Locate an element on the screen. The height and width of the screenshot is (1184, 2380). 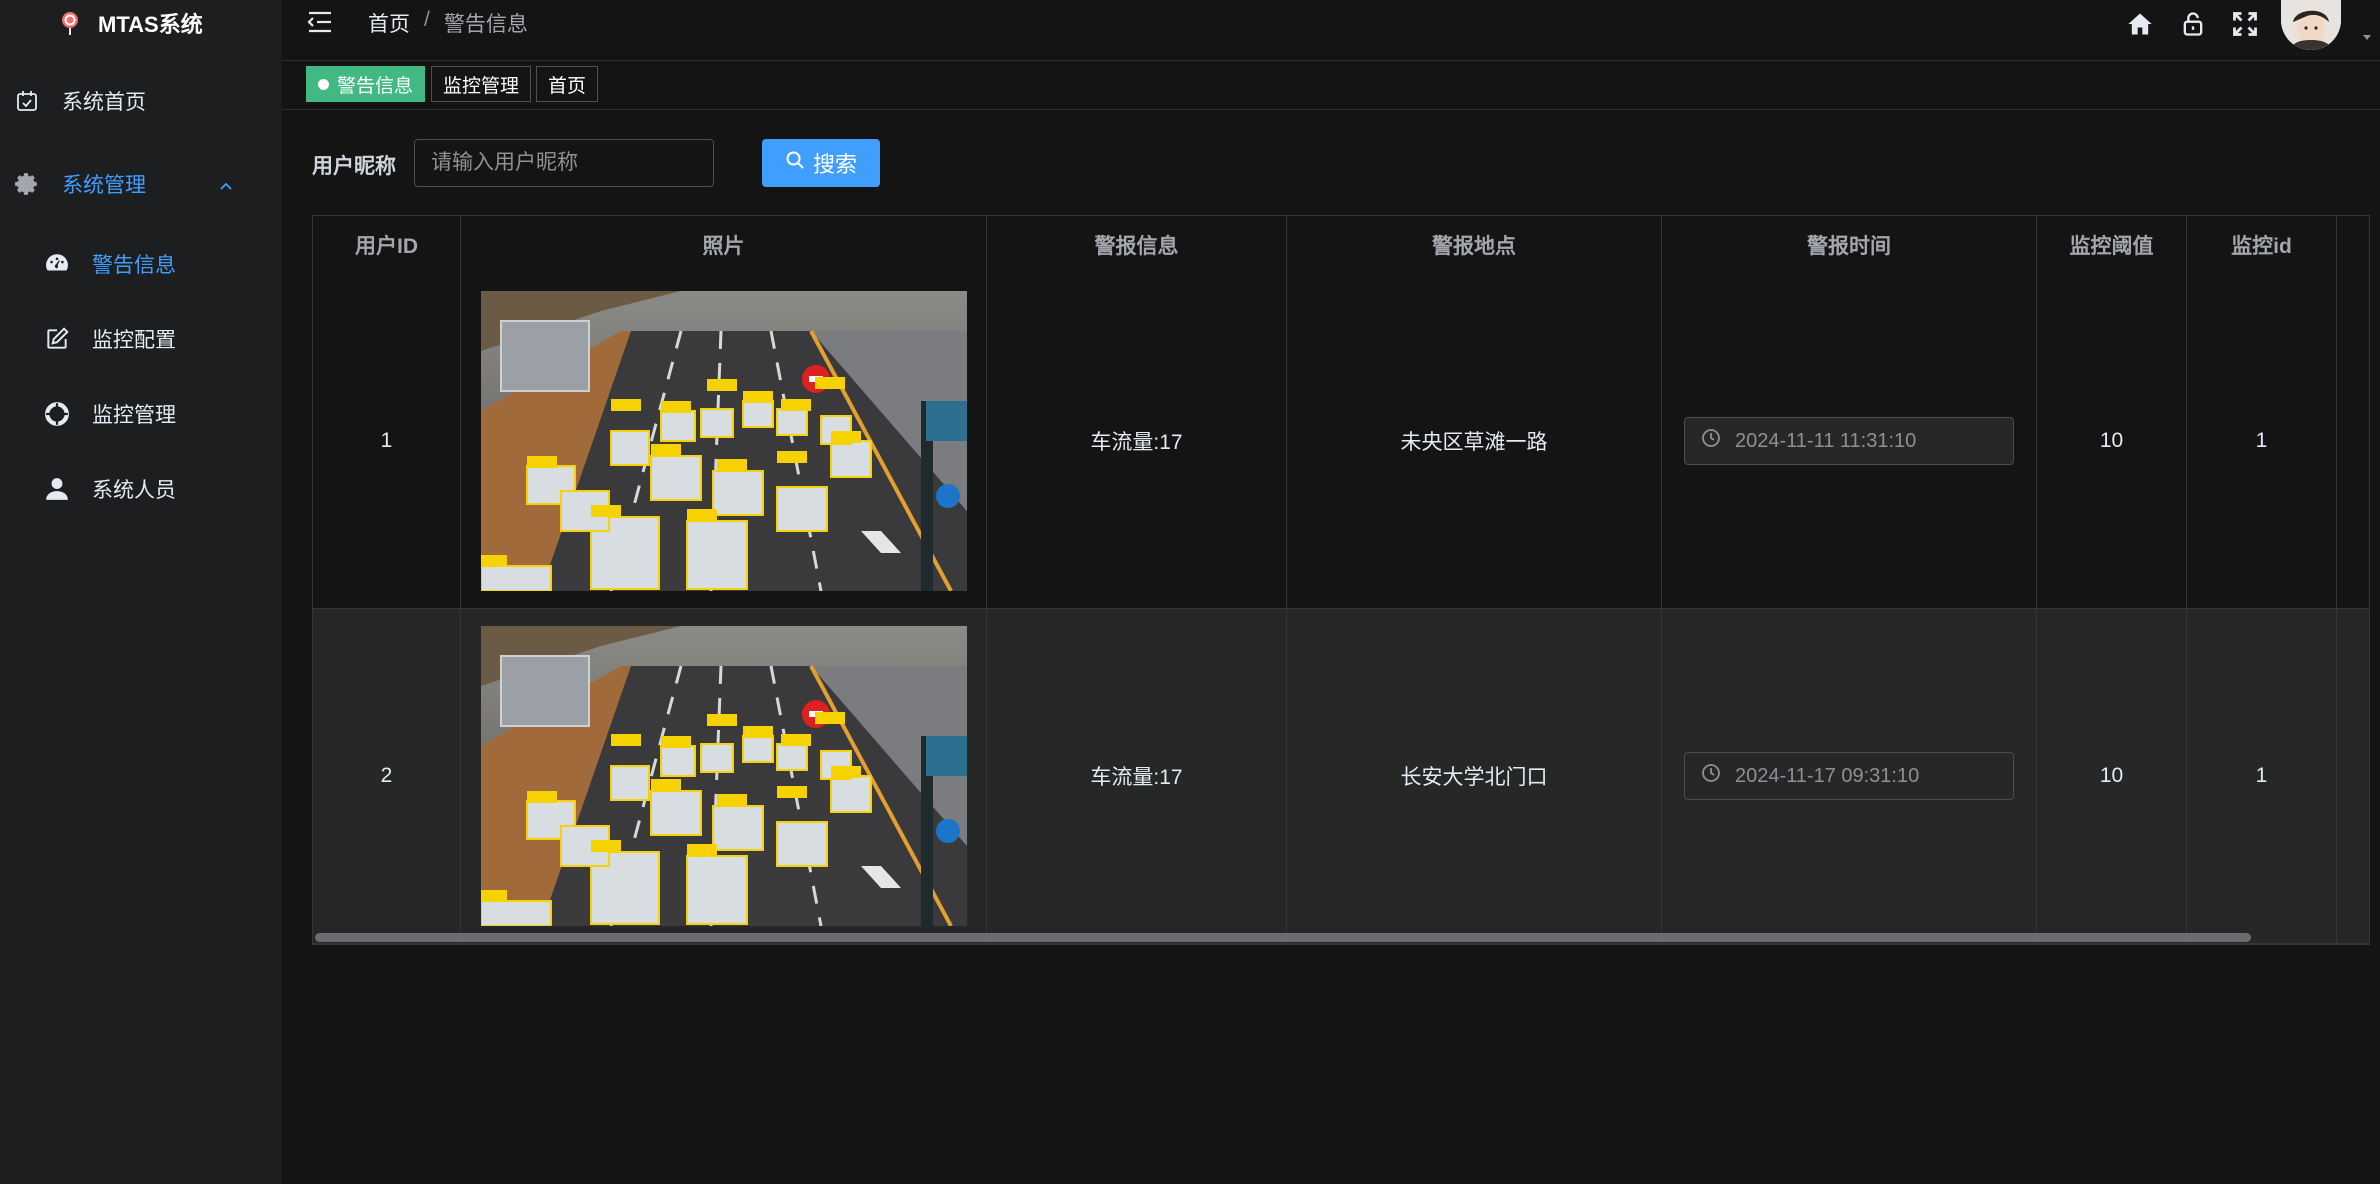
column-header-user-id: 用户ID is located at coordinates (387, 245).